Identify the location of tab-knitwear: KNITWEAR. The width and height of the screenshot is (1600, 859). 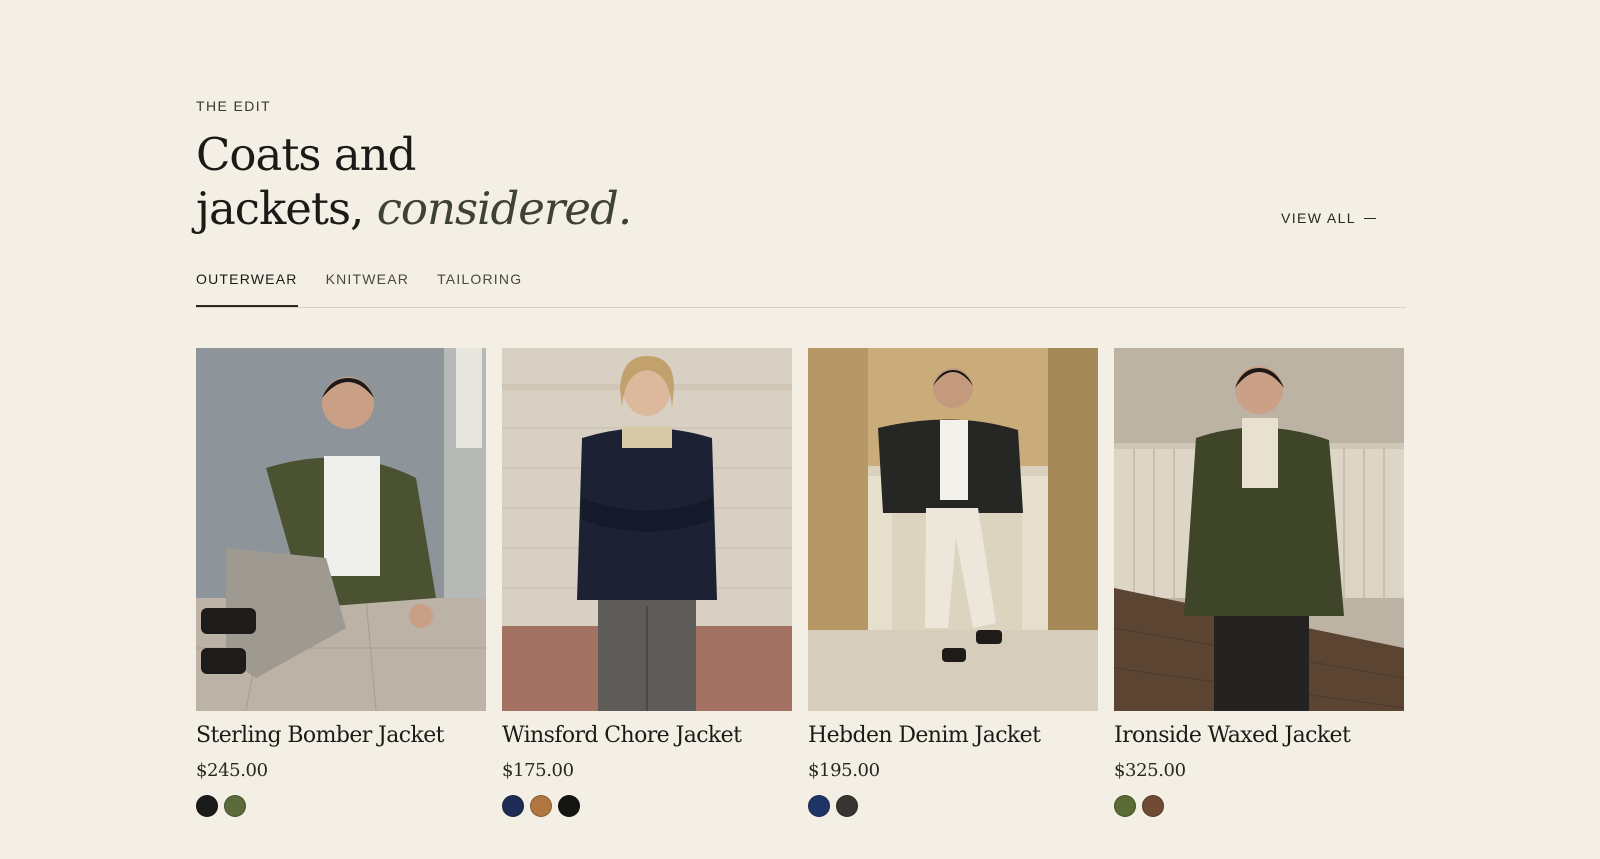
(368, 287).